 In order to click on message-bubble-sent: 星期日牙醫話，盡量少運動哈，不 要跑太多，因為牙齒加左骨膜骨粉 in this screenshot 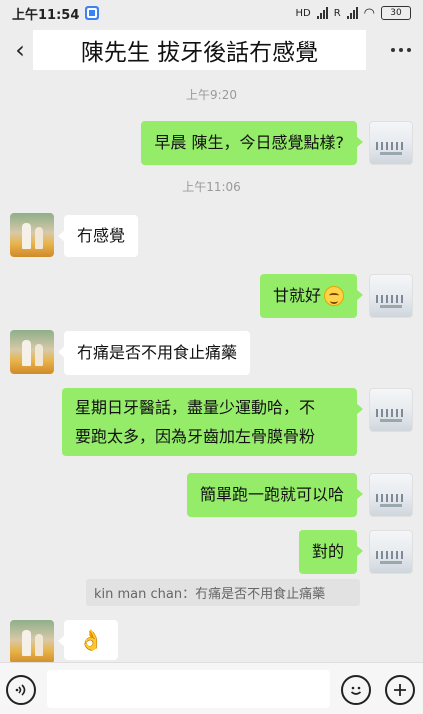, I will do `click(212, 422)`.